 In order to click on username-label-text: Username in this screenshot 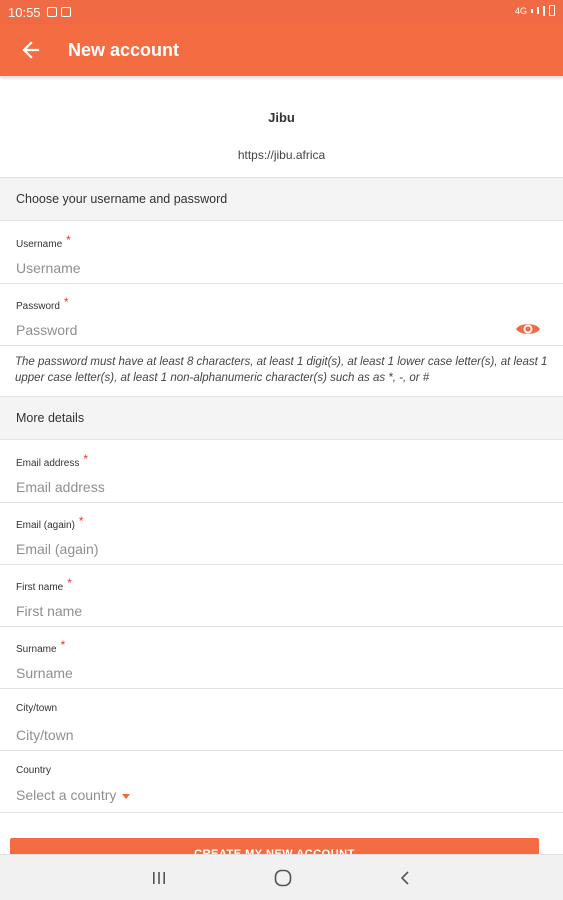, I will do `click(39, 244)`.